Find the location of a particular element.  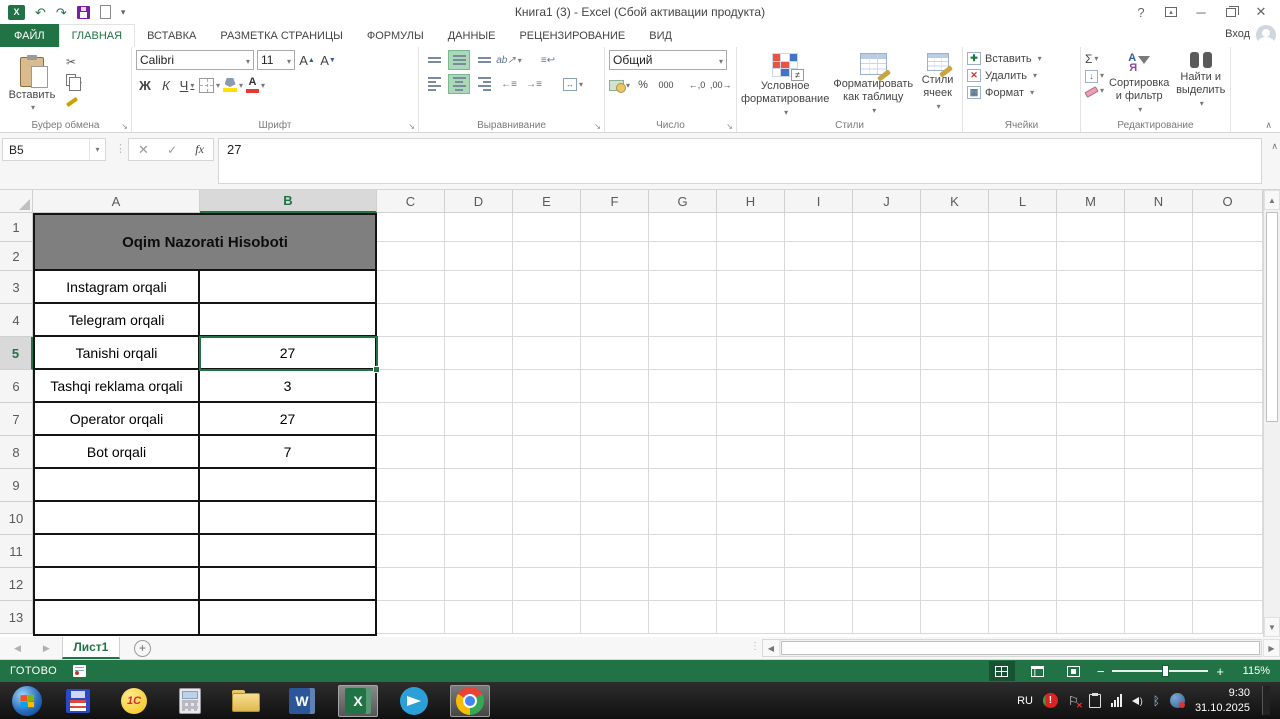

conditional-formatting-button: ≠ Условное форматирование is located at coordinates (785, 85).